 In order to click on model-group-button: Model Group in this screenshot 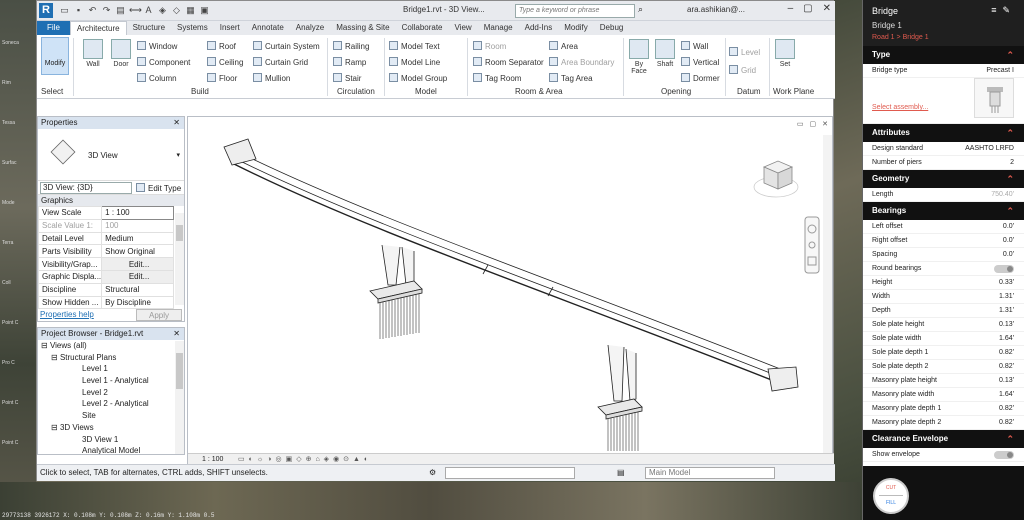, I will do `click(418, 78)`.